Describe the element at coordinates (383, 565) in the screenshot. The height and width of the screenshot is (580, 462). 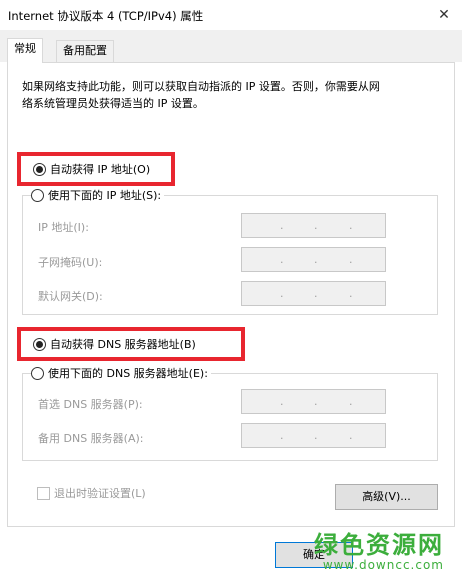
I see `watermark-url: www.downcc.com` at that location.